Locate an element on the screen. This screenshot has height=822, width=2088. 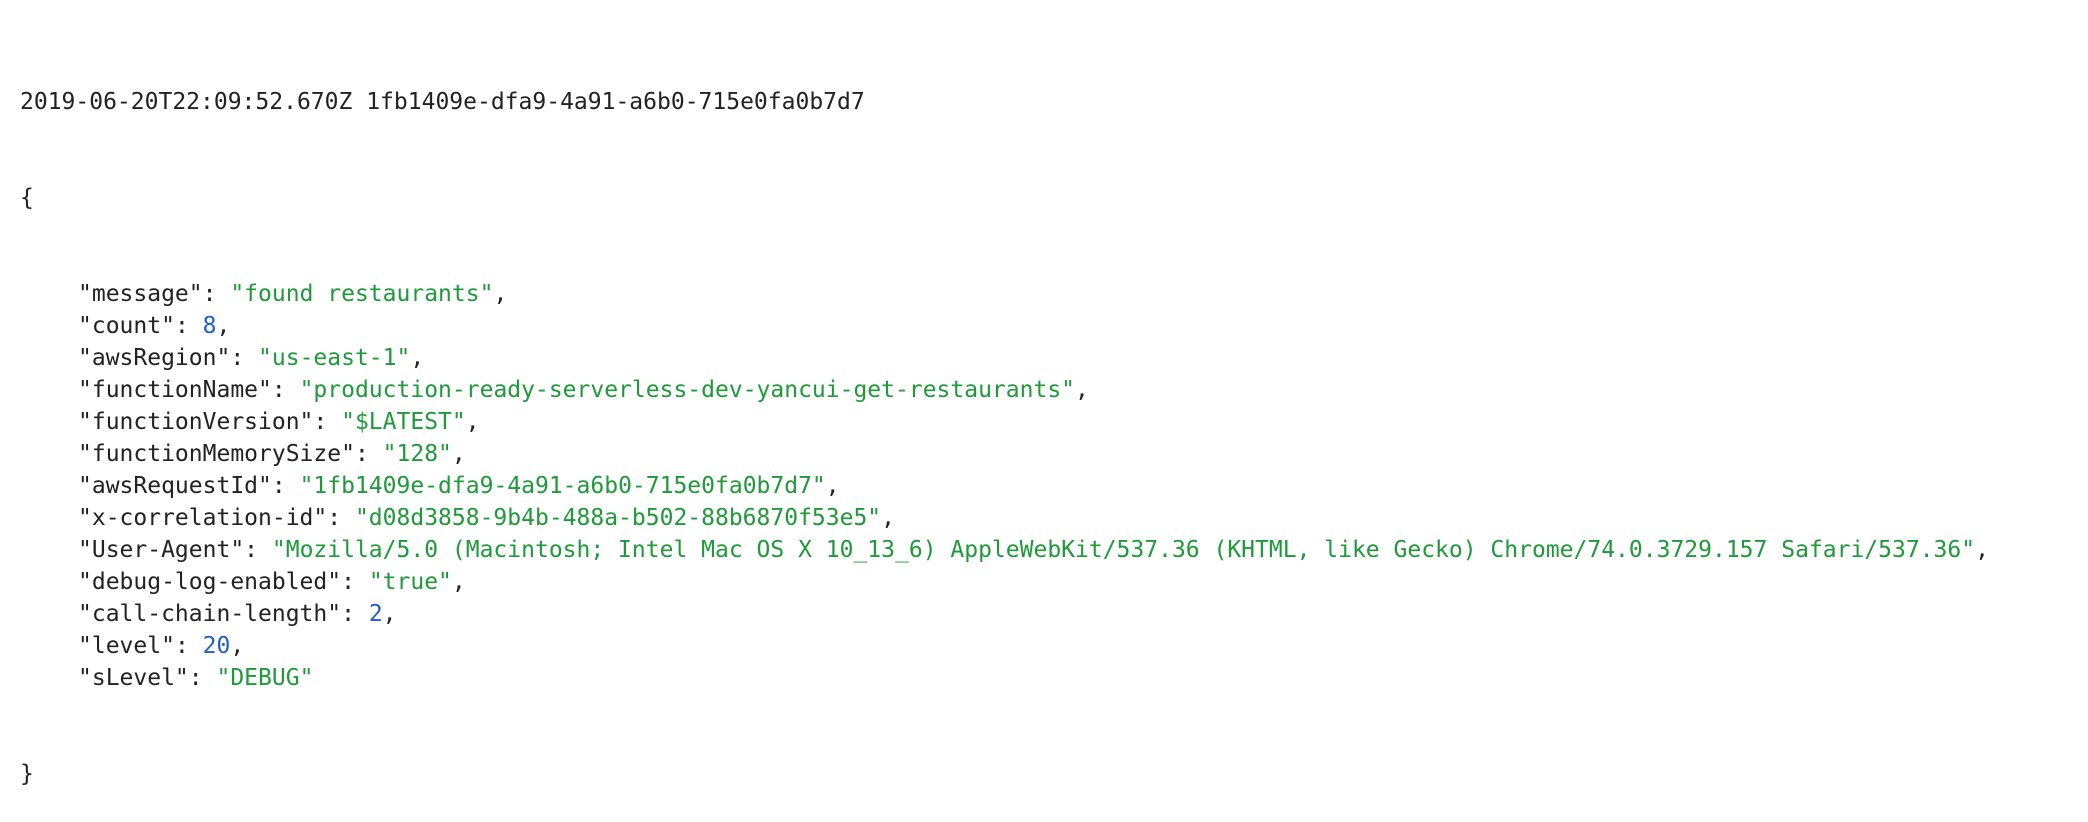
json-field-line: "functionVersion": "$LATEST", is located at coordinates (1004, 422).